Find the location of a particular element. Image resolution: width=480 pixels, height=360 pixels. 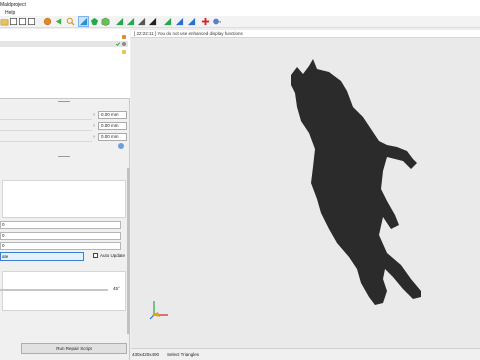

status-selection-mode: Select Triangles is located at coordinates (183, 354).